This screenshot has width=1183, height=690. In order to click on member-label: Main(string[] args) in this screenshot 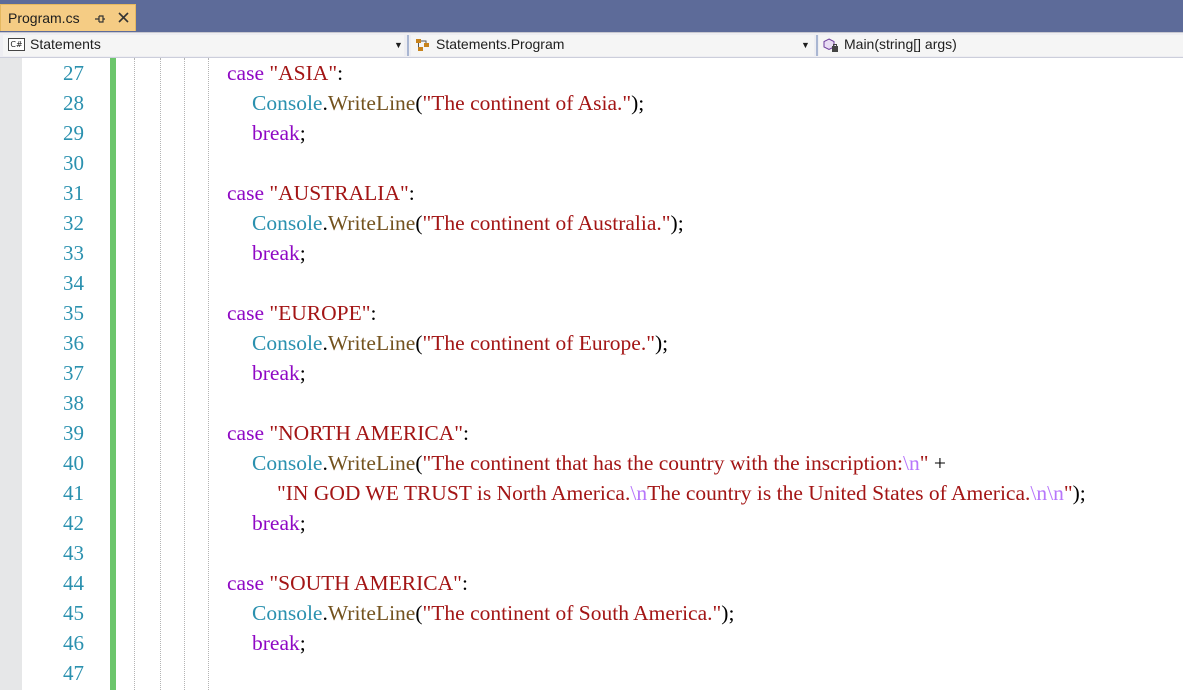, I will do `click(900, 44)`.